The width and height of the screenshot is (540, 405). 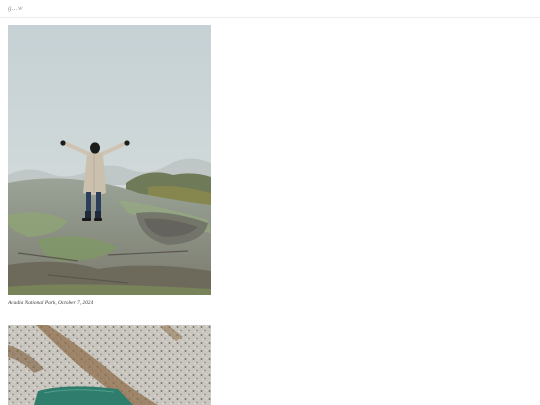 I want to click on site-title-link: g...w, so click(x=15, y=8).